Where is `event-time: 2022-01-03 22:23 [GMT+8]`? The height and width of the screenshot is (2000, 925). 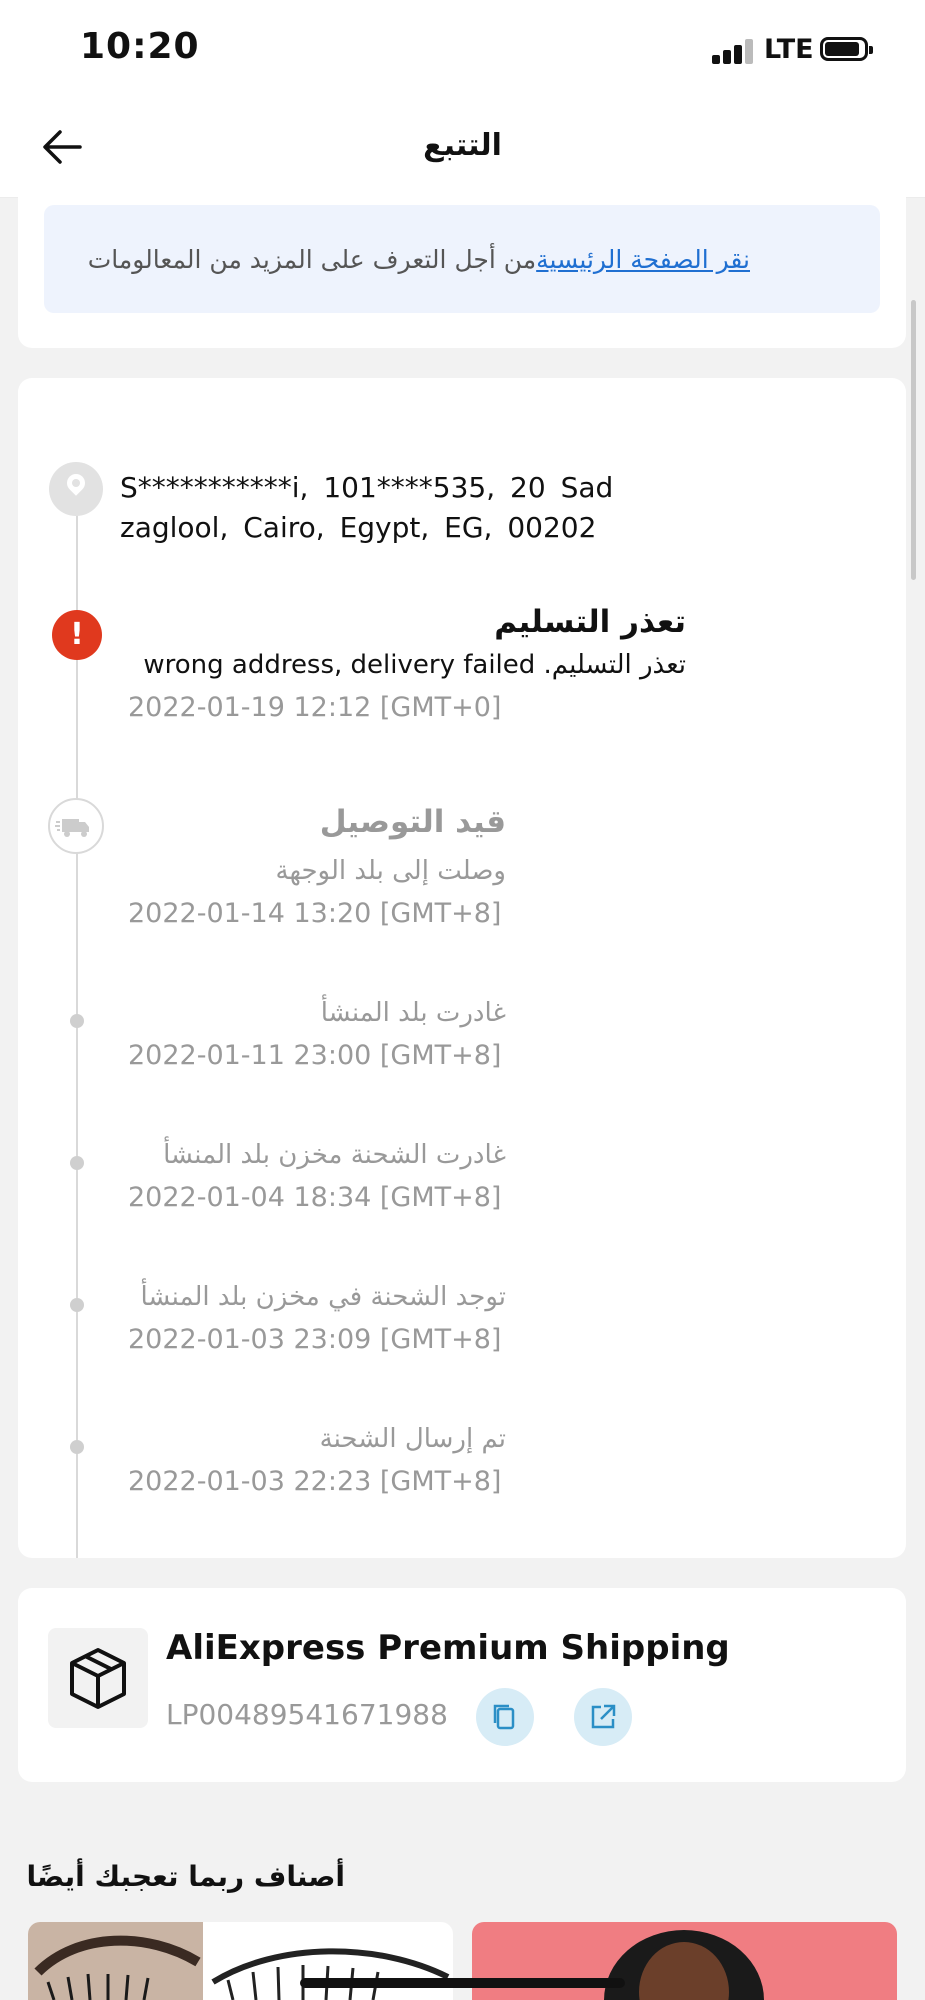
event-time: 2022-01-03 22:23 [GMT+8] is located at coordinates (315, 1481).